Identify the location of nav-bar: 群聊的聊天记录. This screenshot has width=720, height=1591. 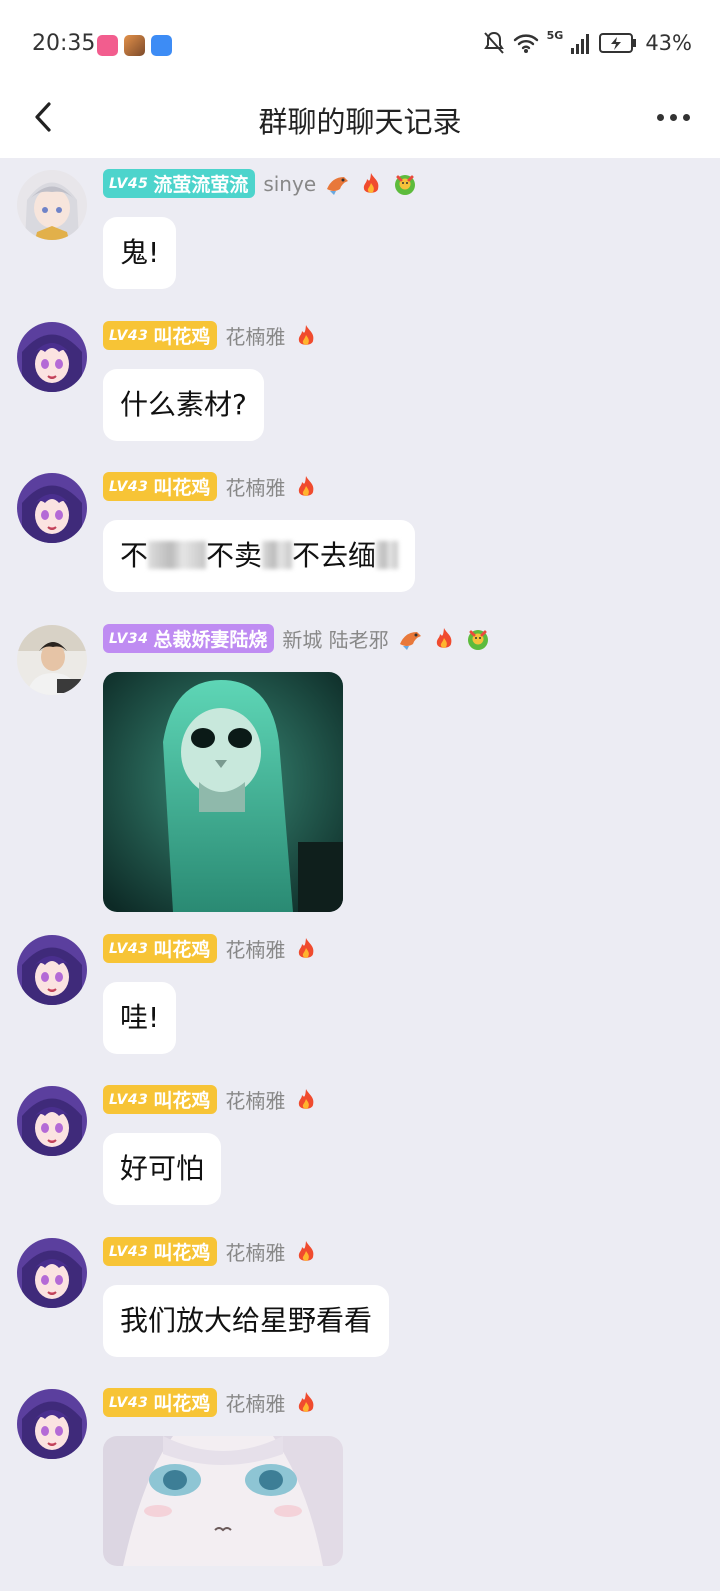
(360, 119).